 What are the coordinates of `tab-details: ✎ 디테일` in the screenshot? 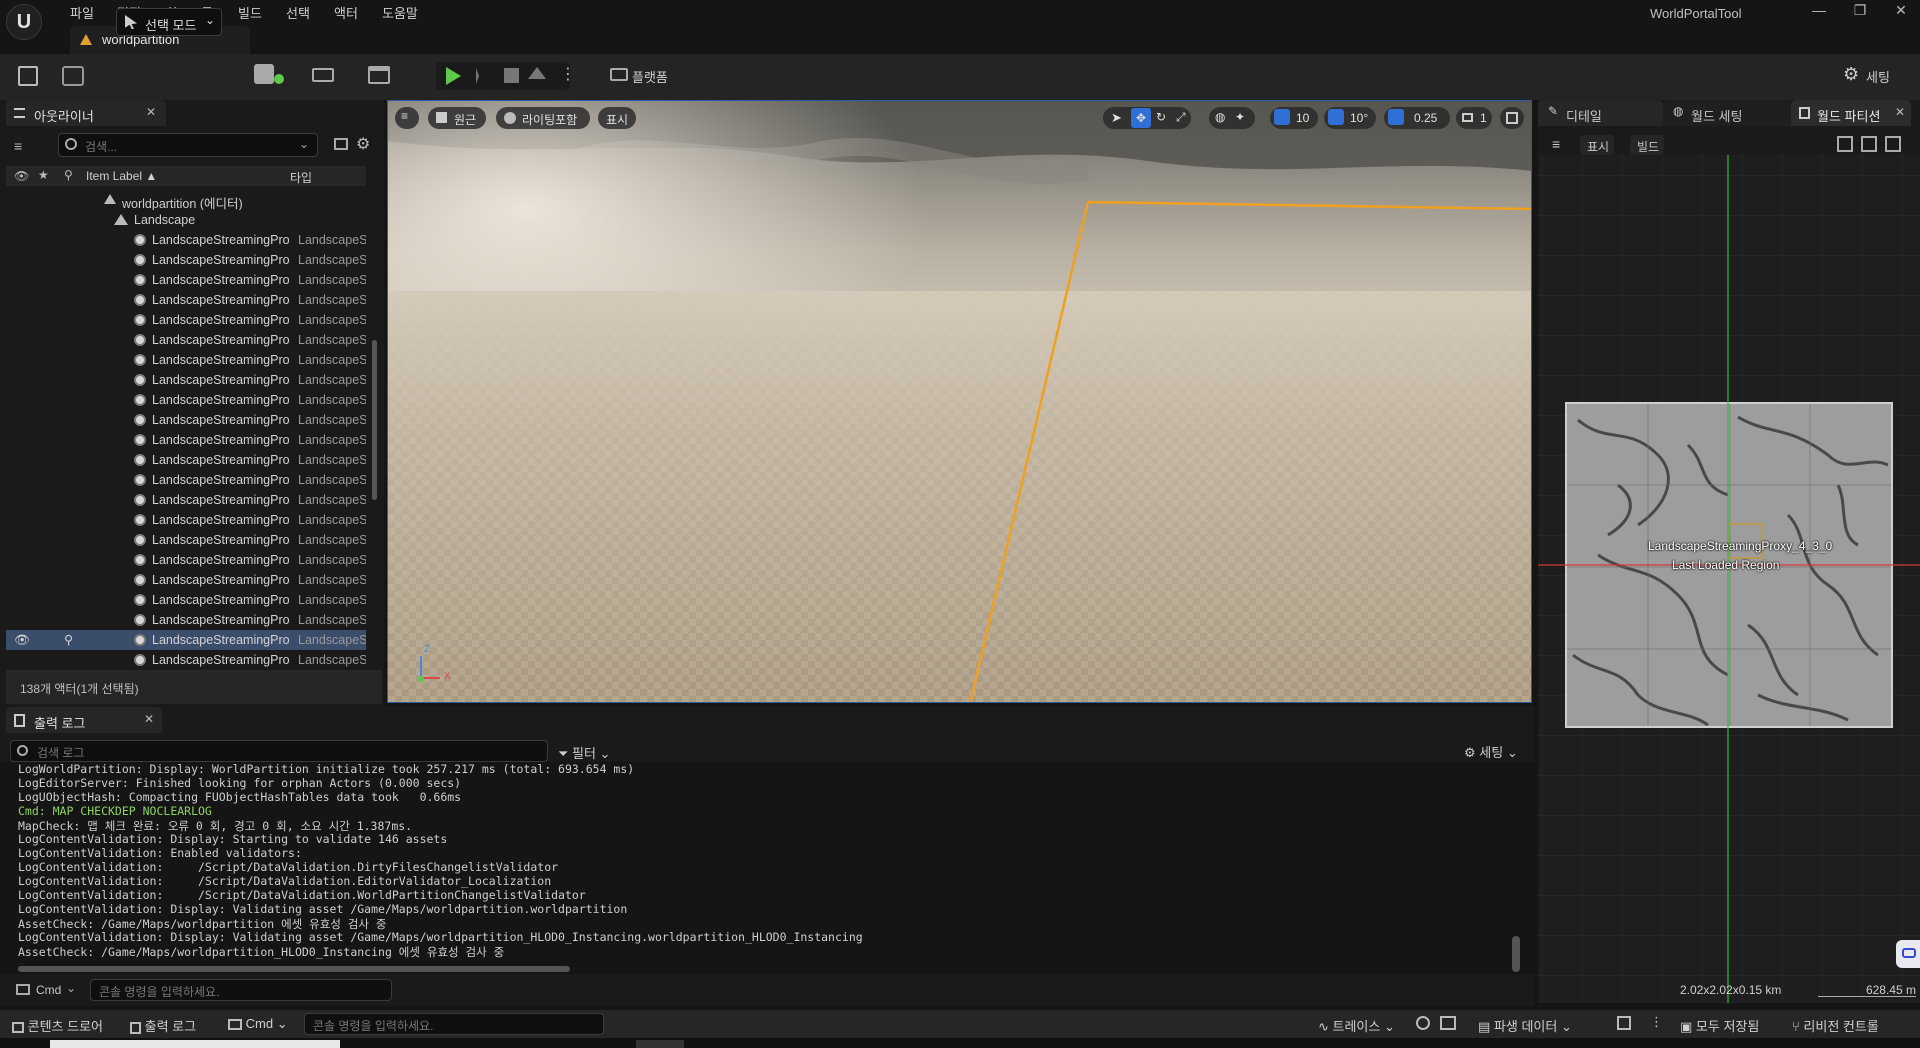 It's located at (1600, 113).